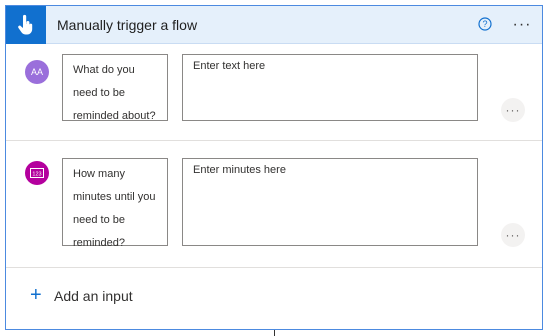 The image size is (550, 336). What do you see at coordinates (274, 25) in the screenshot?
I see `card-header: Manually trigger a flow ? ···` at bounding box center [274, 25].